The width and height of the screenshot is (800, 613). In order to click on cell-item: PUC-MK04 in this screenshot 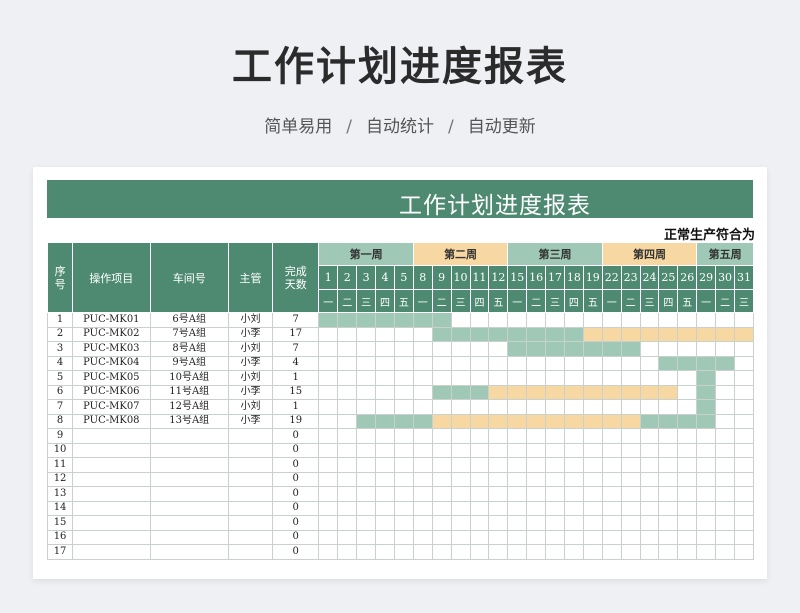, I will do `click(111, 363)`.